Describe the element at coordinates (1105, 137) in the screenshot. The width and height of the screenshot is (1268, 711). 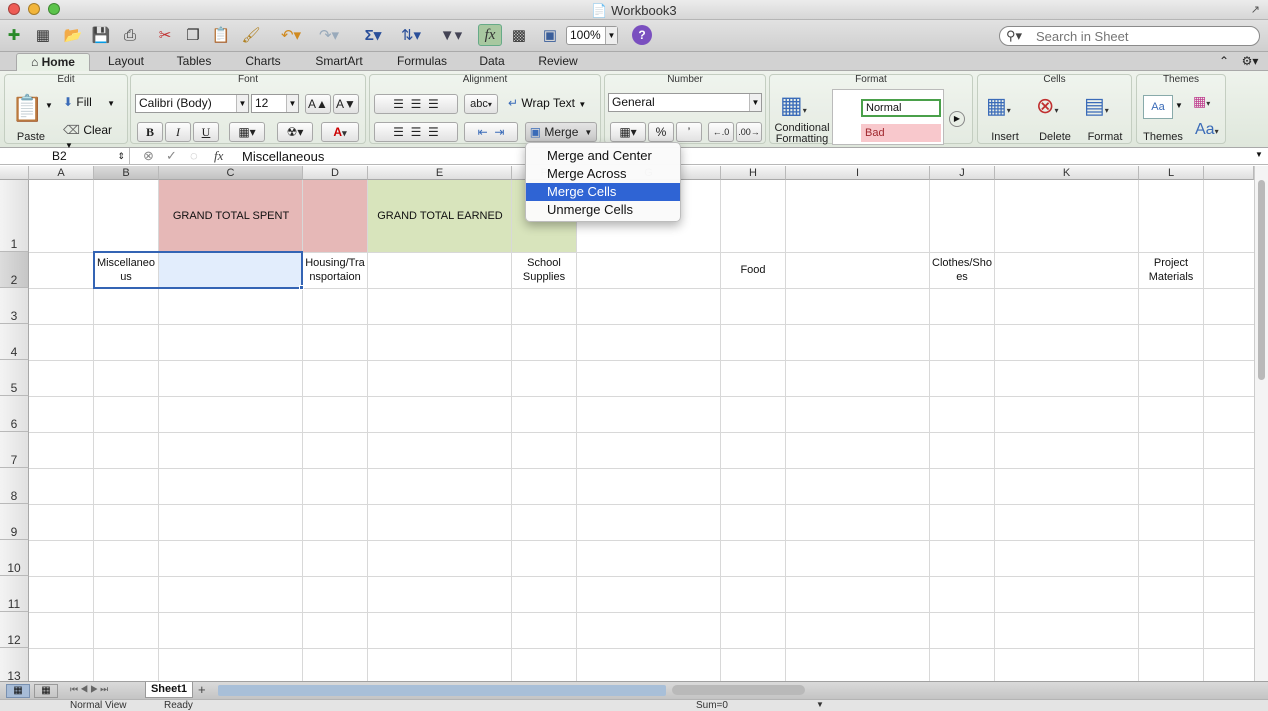
I see `format-button: Format` at that location.